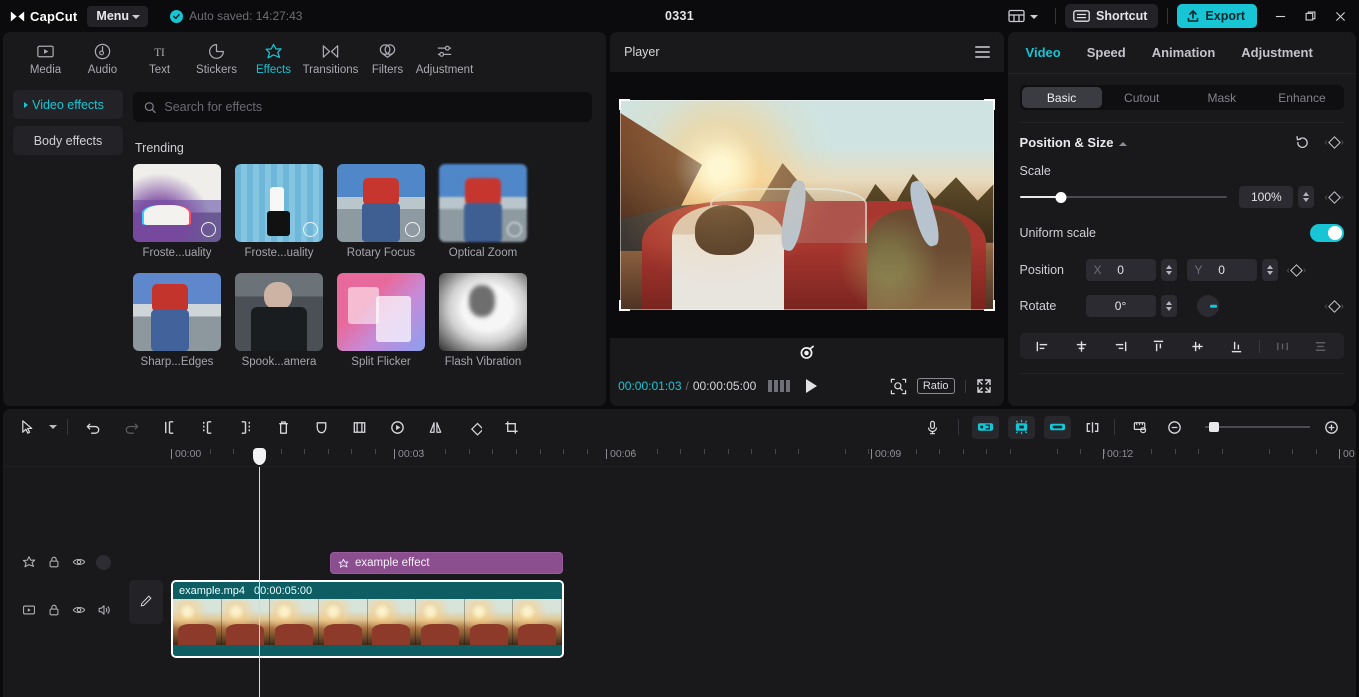 The width and height of the screenshot is (1359, 697). What do you see at coordinates (1207, 306) in the screenshot?
I see `rotate-dial` at bounding box center [1207, 306].